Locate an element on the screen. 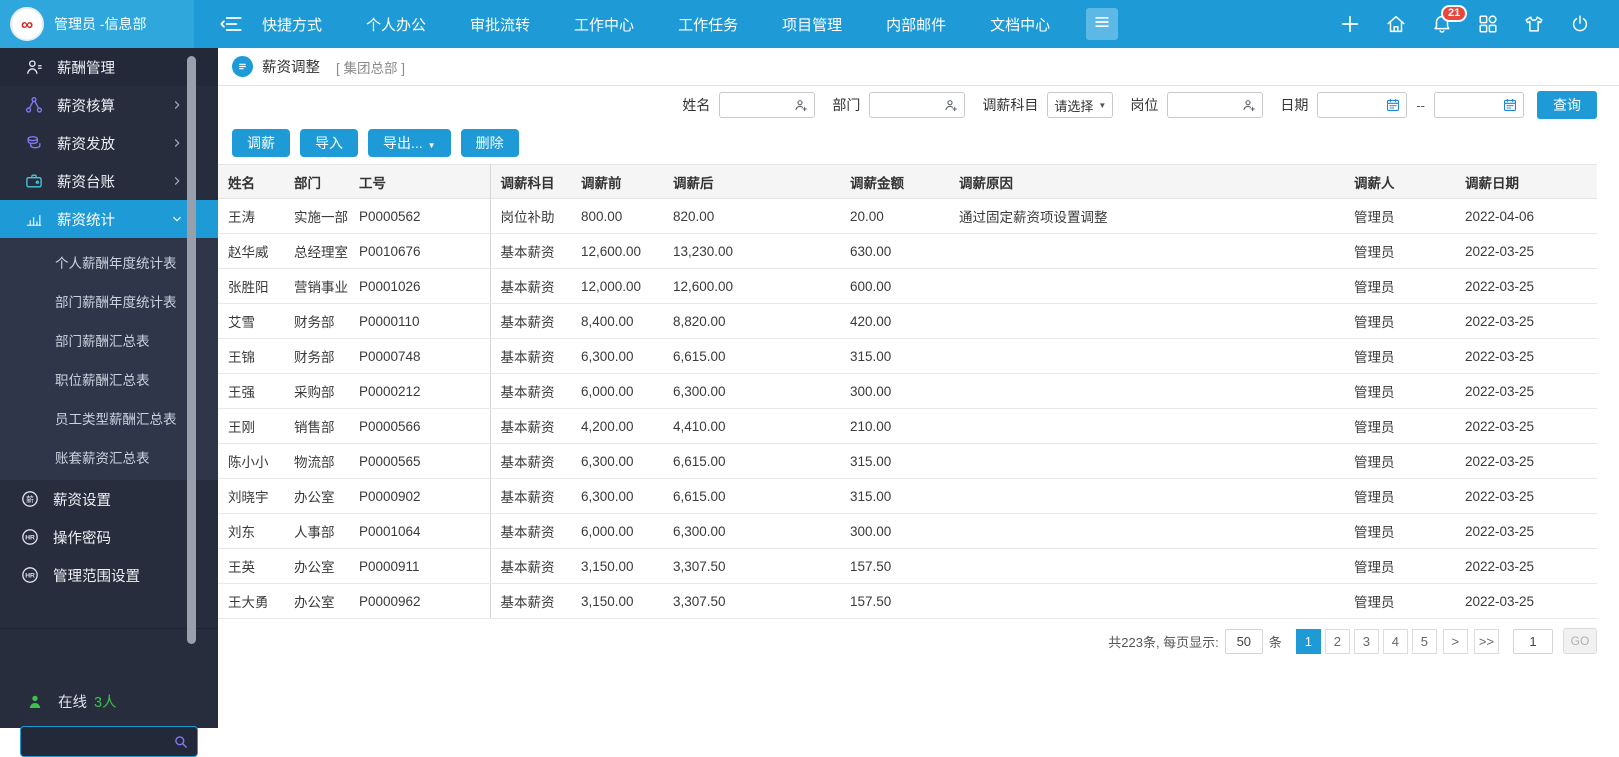 This screenshot has height=757, width=1619. table-cell: 6,300.00 is located at coordinates (617, 356).